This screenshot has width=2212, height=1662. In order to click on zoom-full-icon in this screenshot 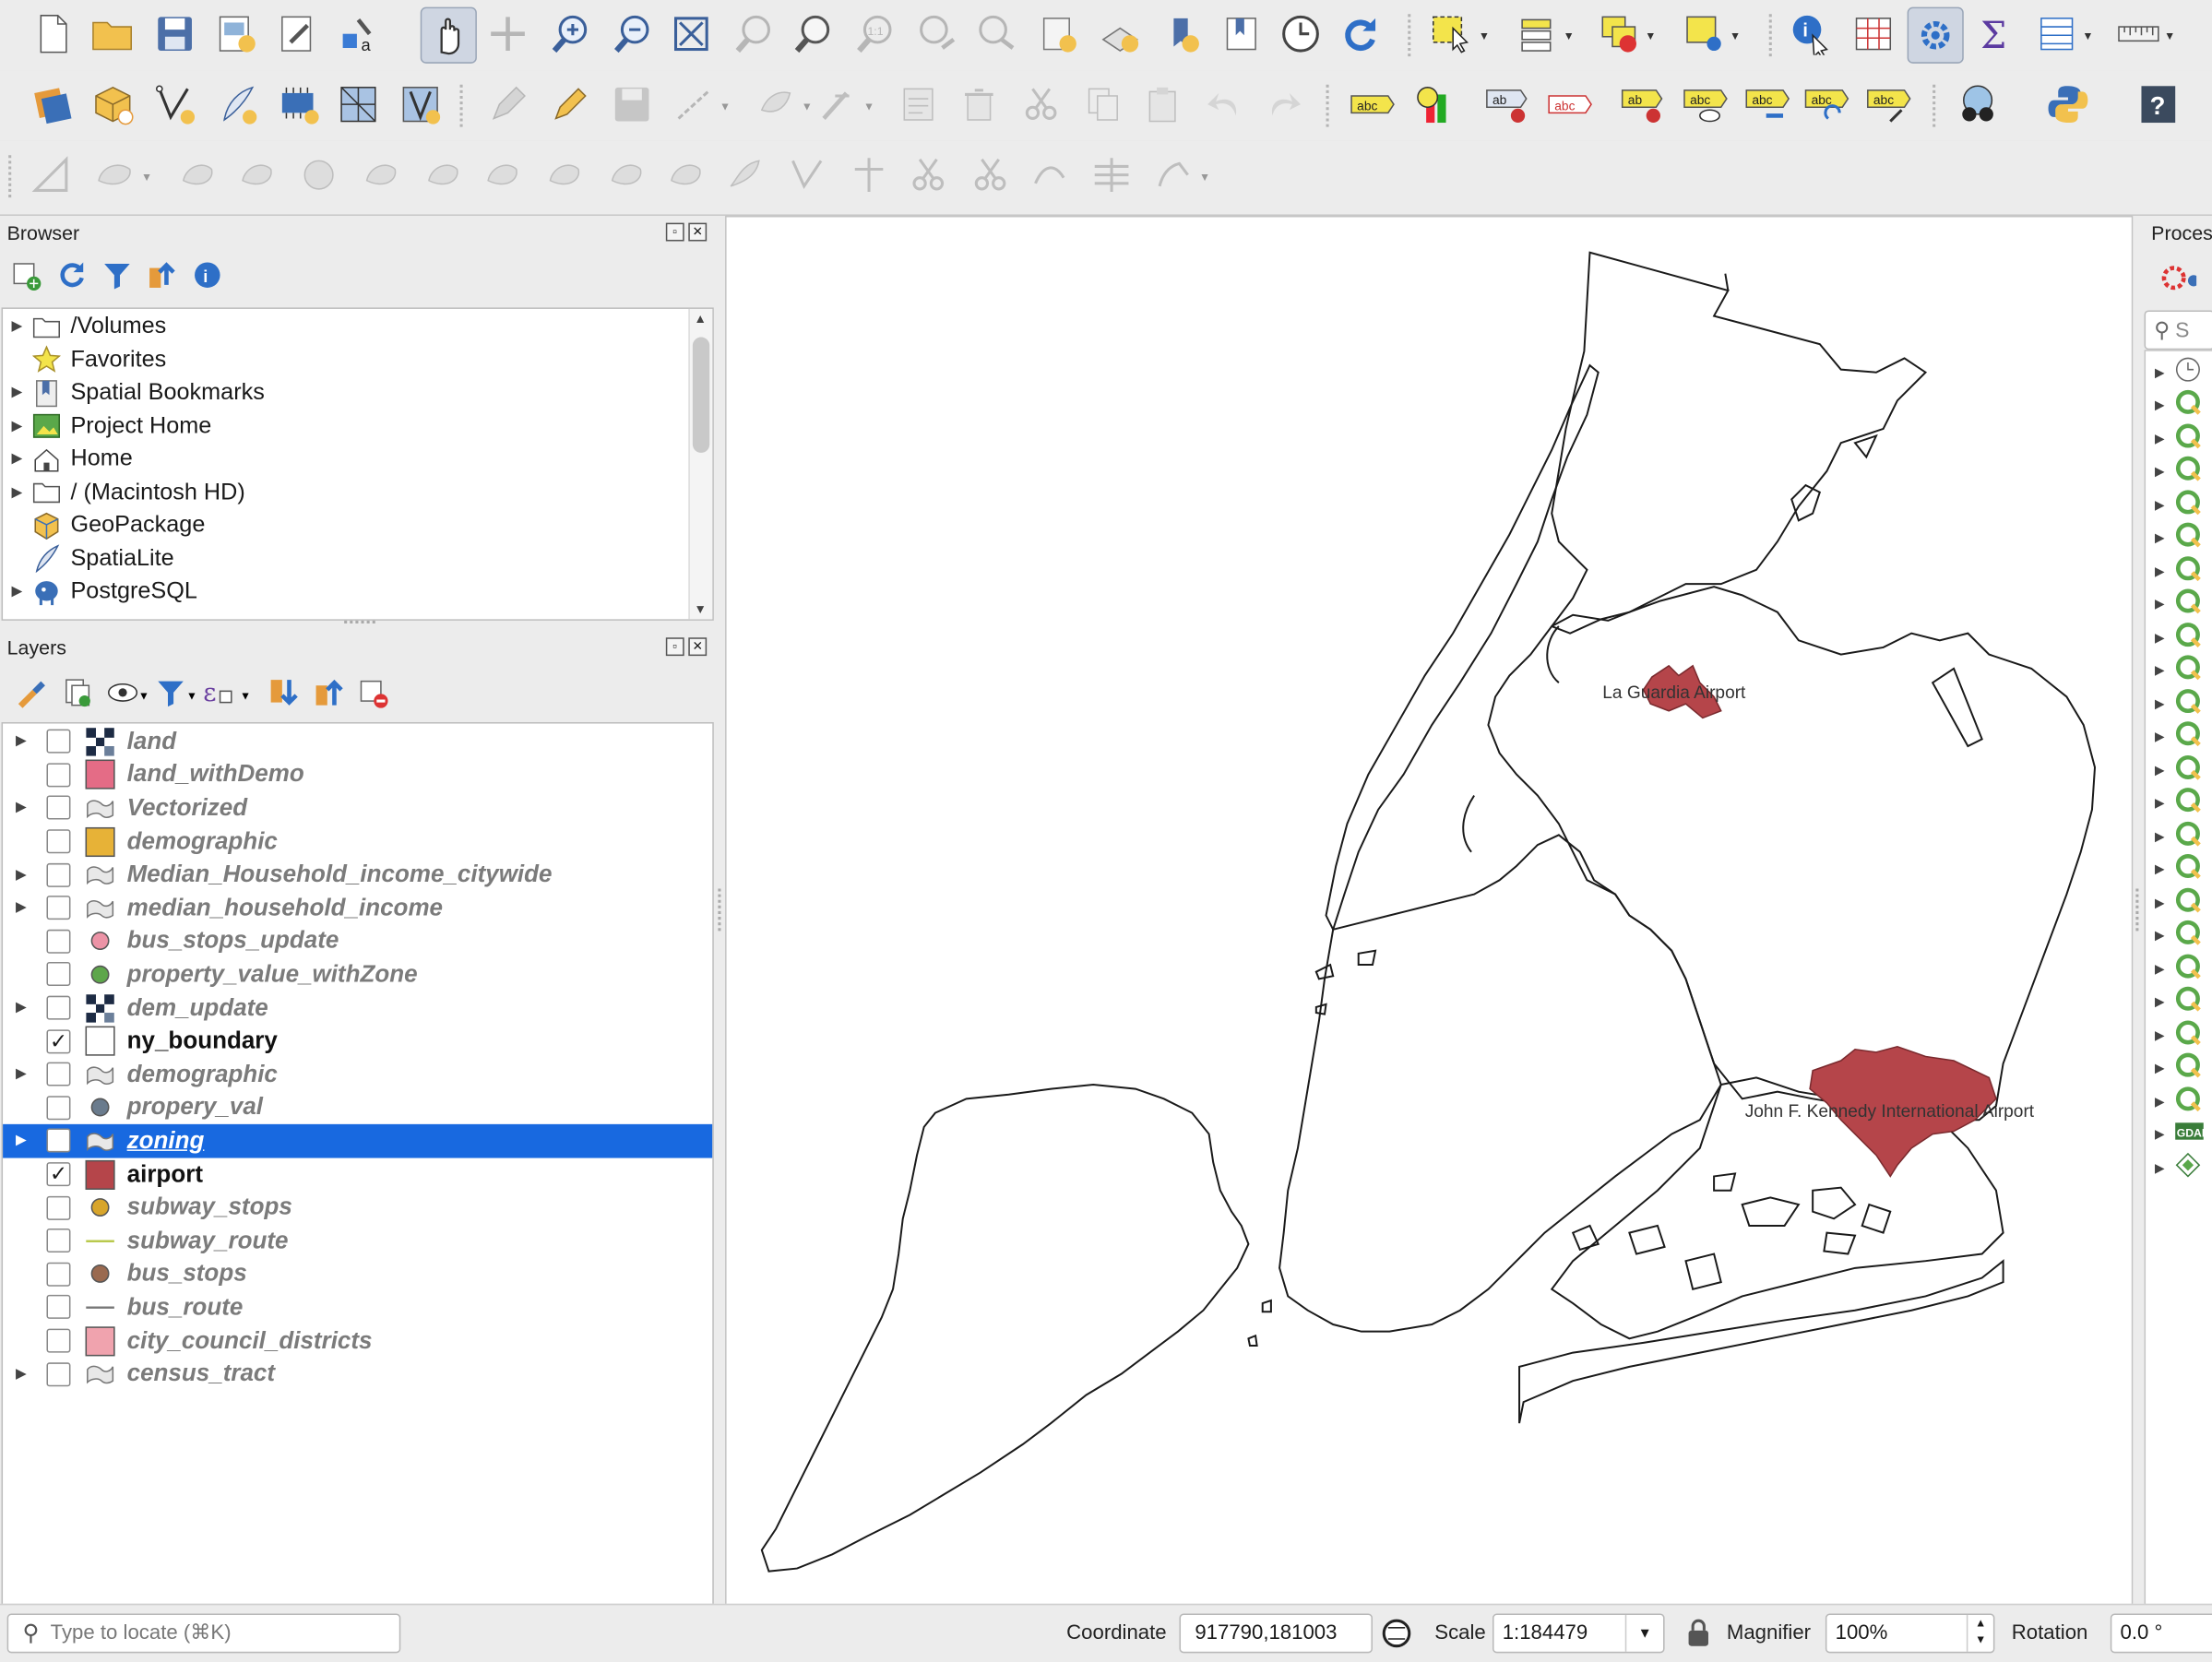, I will do `click(692, 33)`.